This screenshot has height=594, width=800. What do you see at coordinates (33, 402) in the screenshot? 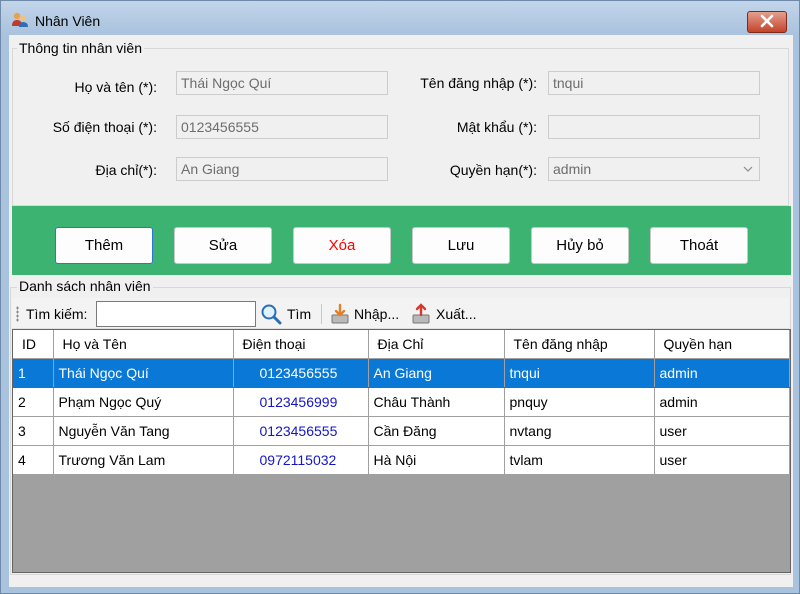
I see `cell-id: 2` at bounding box center [33, 402].